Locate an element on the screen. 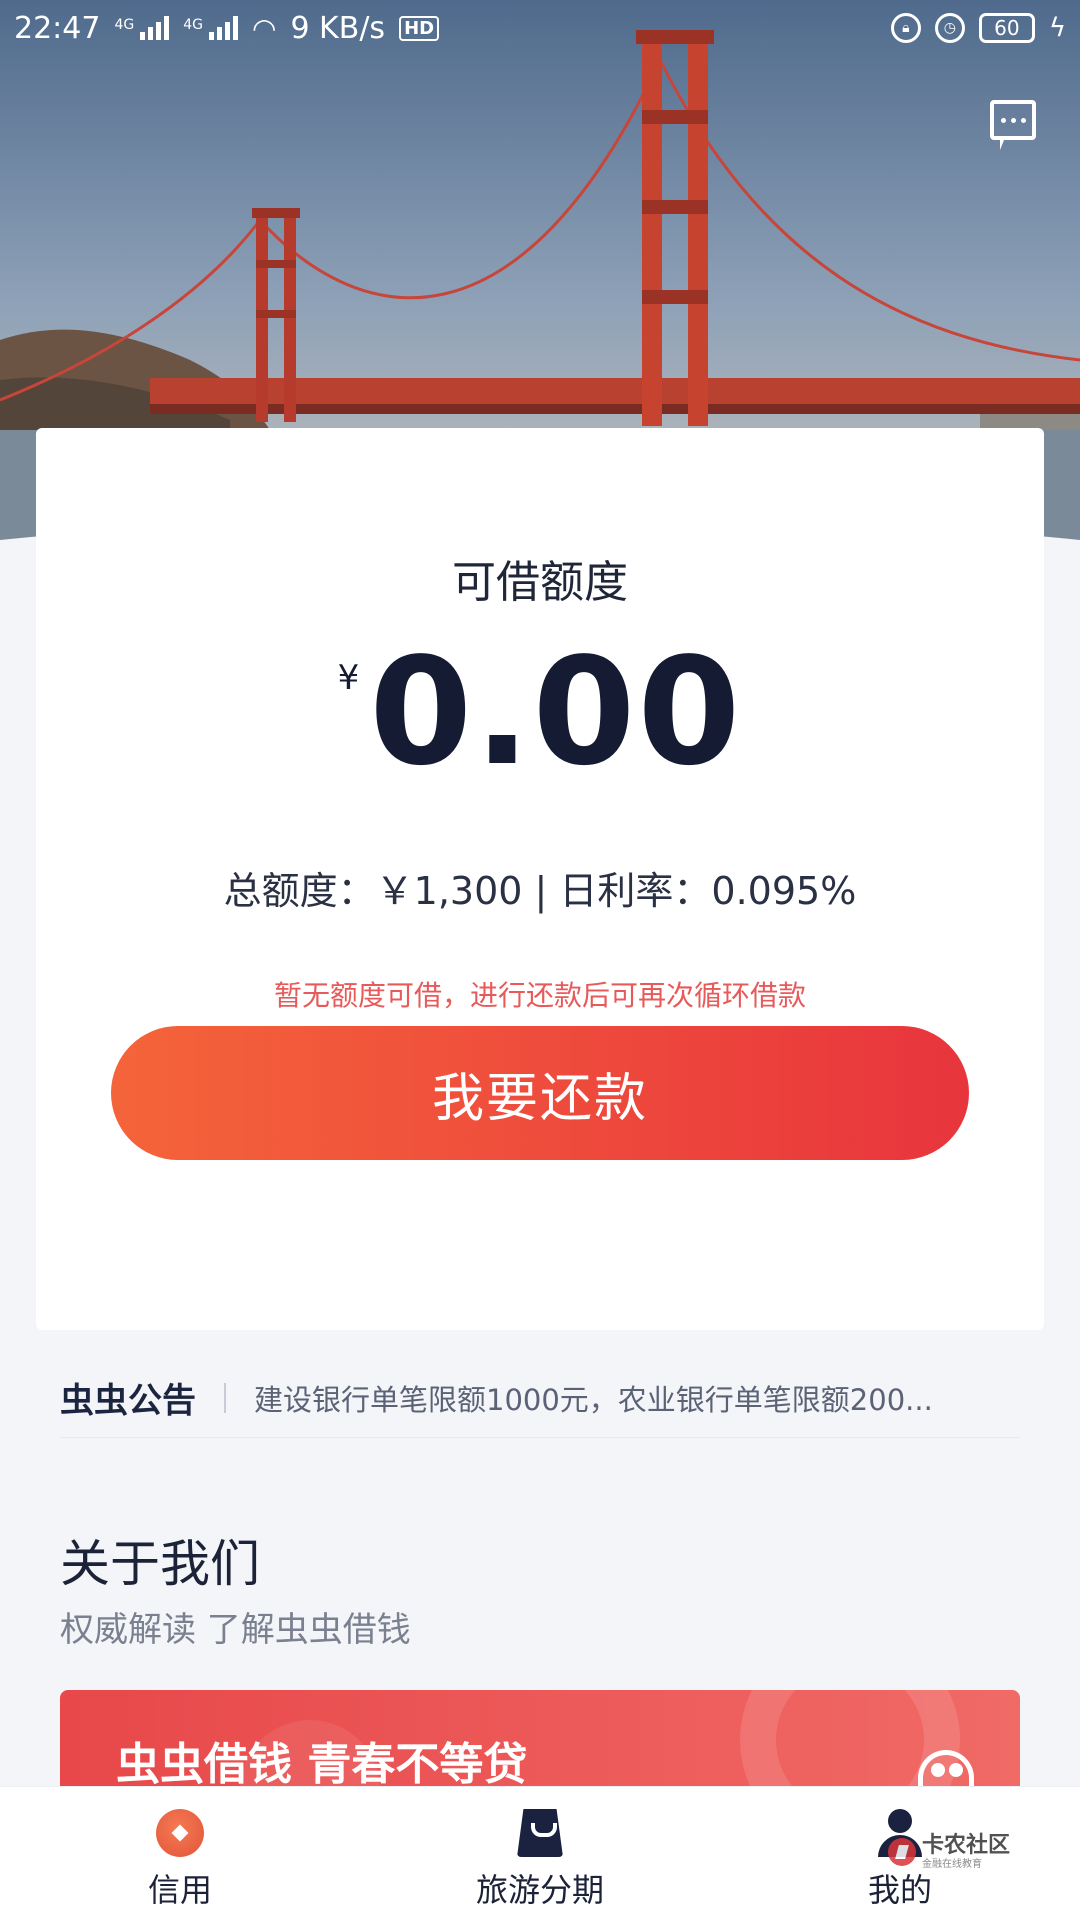 The height and width of the screenshot is (1920, 1080). signal-icon is located at coordinates (155, 28).